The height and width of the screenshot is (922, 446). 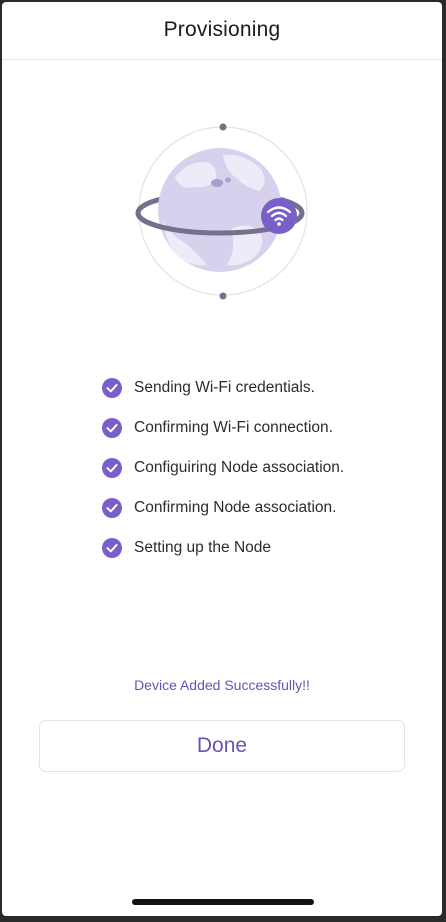 What do you see at coordinates (239, 467) in the screenshot?
I see `step-label: Configuiring Node association.` at bounding box center [239, 467].